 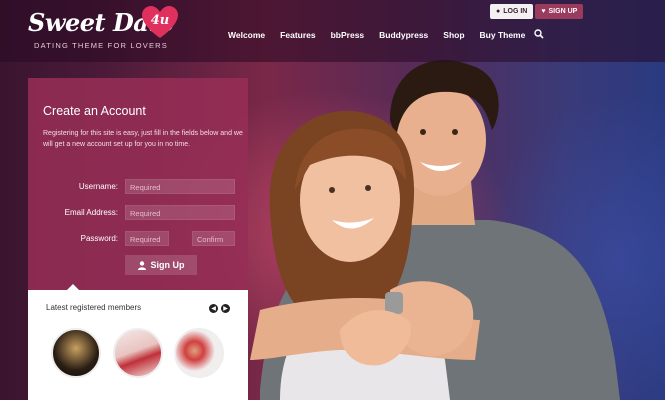 I want to click on signup-submit-button: Sign Up, so click(x=161, y=265).